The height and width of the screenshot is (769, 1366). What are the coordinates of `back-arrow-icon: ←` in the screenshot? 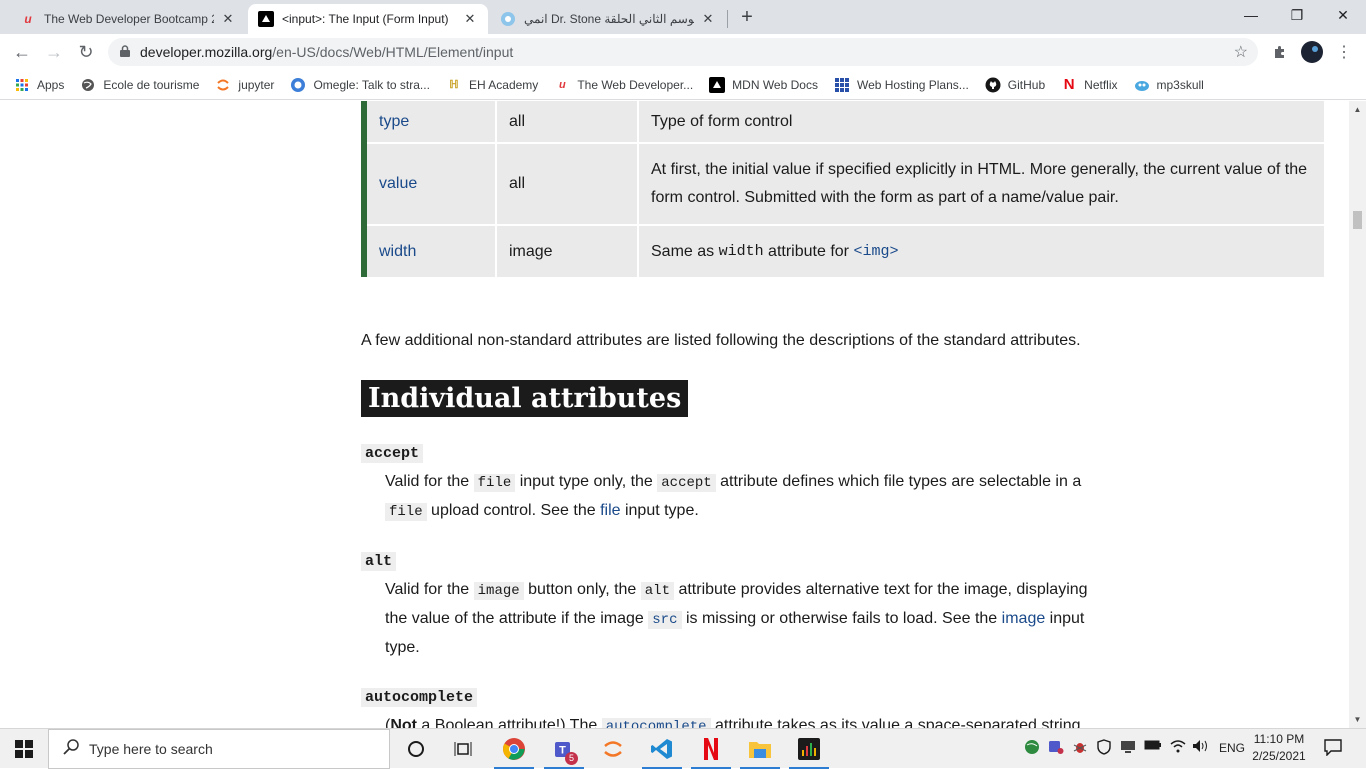 It's located at (22, 52).